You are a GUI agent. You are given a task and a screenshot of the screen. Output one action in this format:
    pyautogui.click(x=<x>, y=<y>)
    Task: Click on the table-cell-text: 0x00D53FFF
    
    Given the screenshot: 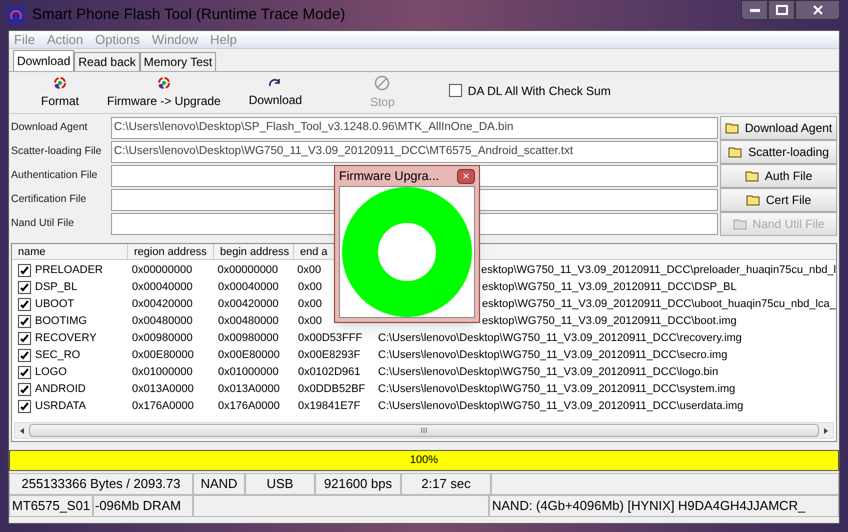 What is the action you would take?
    pyautogui.click(x=330, y=338)
    